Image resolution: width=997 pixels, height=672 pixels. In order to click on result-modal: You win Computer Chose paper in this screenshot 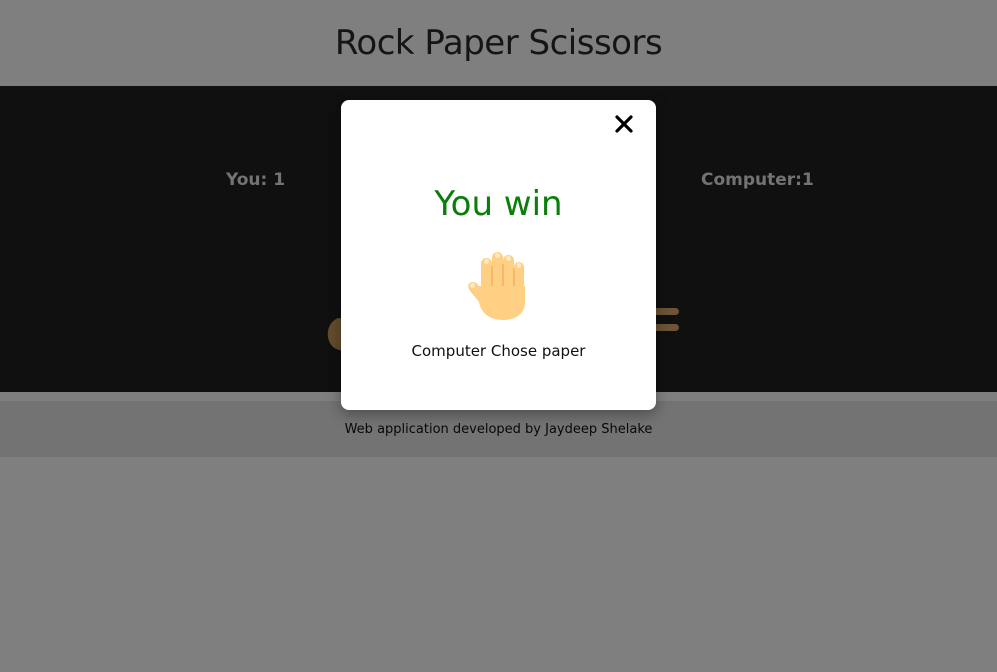, I will do `click(498, 255)`.